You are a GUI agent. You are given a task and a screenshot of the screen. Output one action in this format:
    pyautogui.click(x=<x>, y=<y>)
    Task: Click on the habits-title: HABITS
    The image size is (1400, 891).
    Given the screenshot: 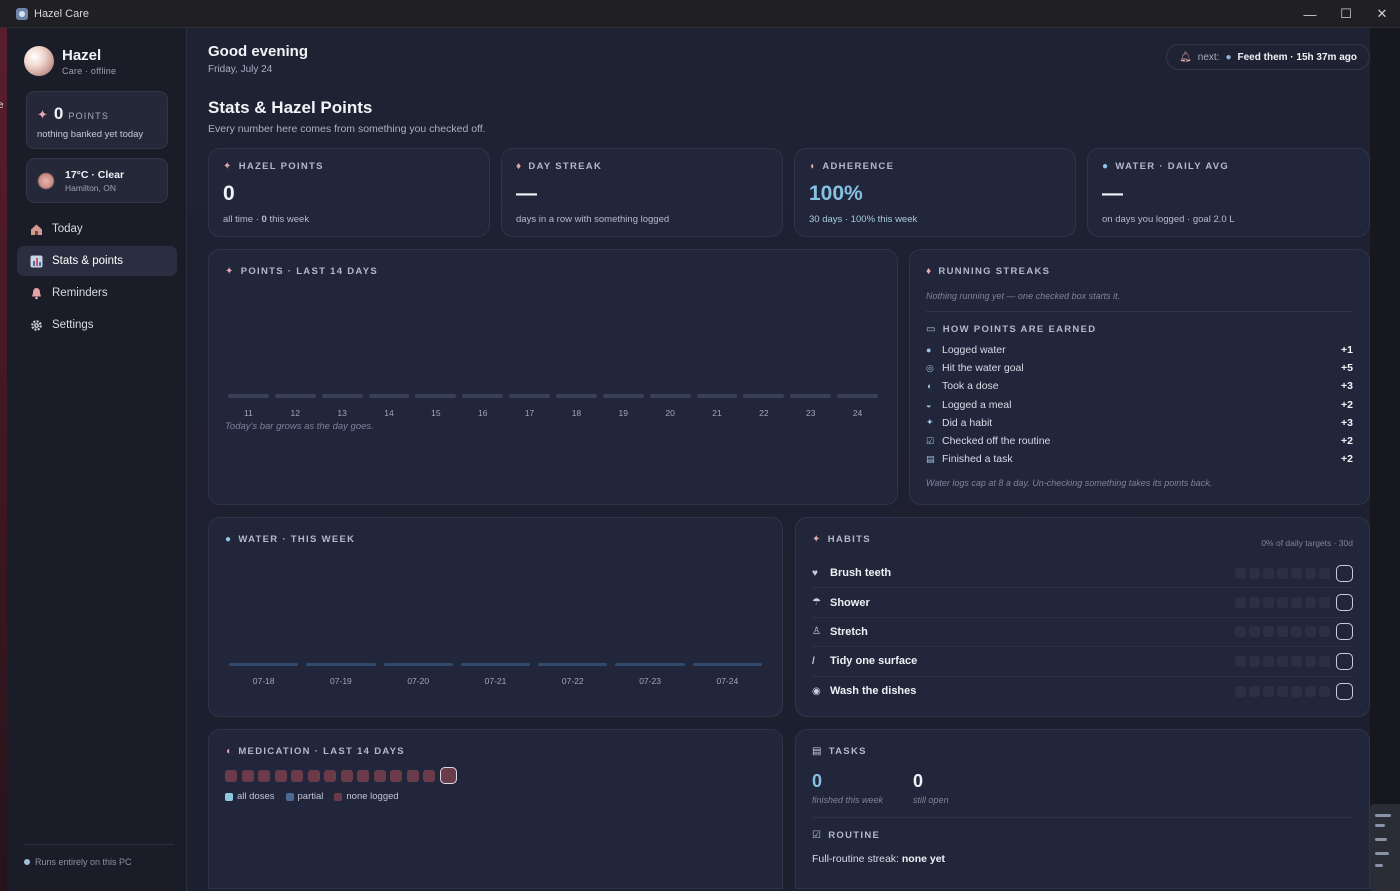 What is the action you would take?
    pyautogui.click(x=849, y=539)
    